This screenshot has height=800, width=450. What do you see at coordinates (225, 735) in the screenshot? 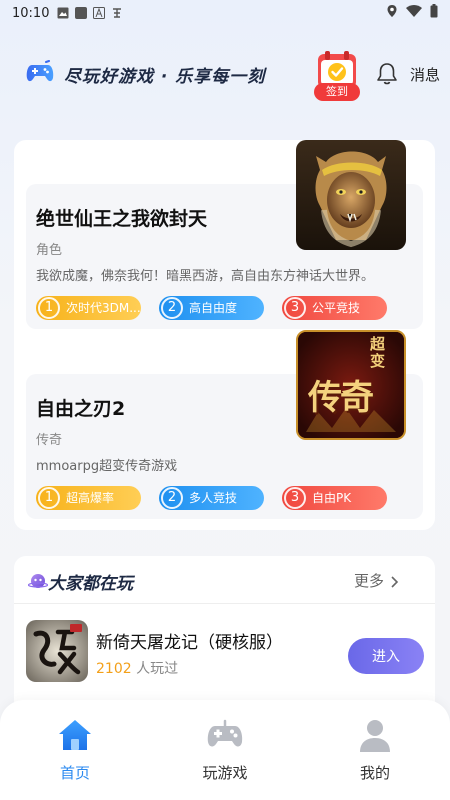
I see `gamepad-icon` at bounding box center [225, 735].